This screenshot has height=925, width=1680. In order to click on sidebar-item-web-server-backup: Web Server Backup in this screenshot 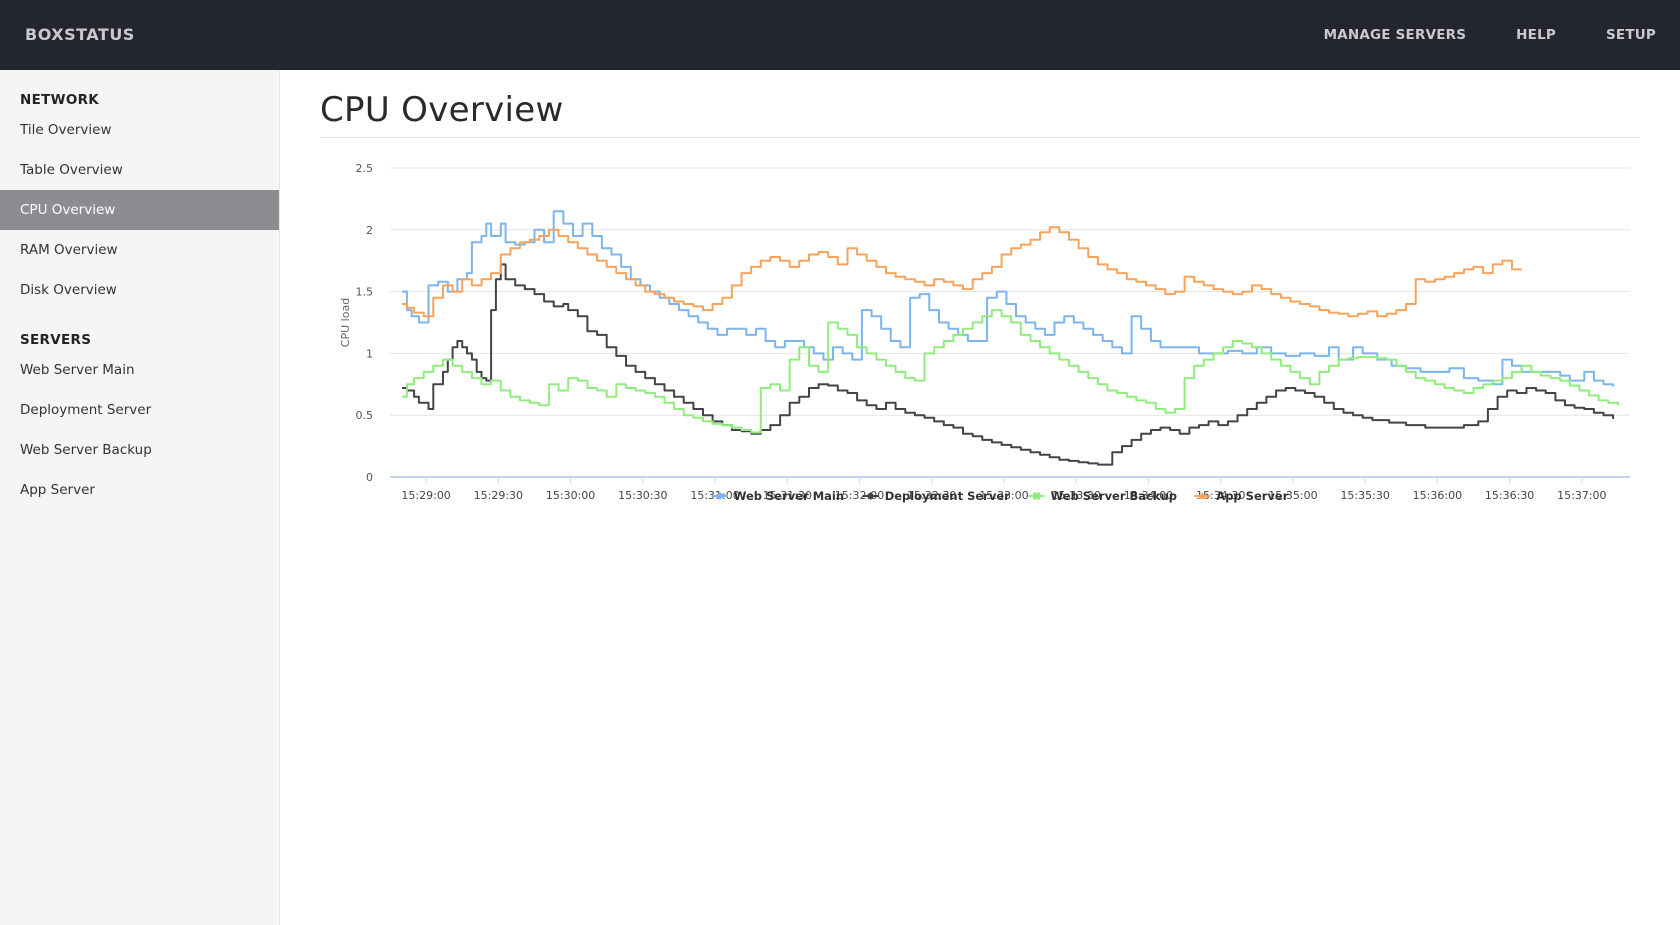, I will do `click(139, 450)`.